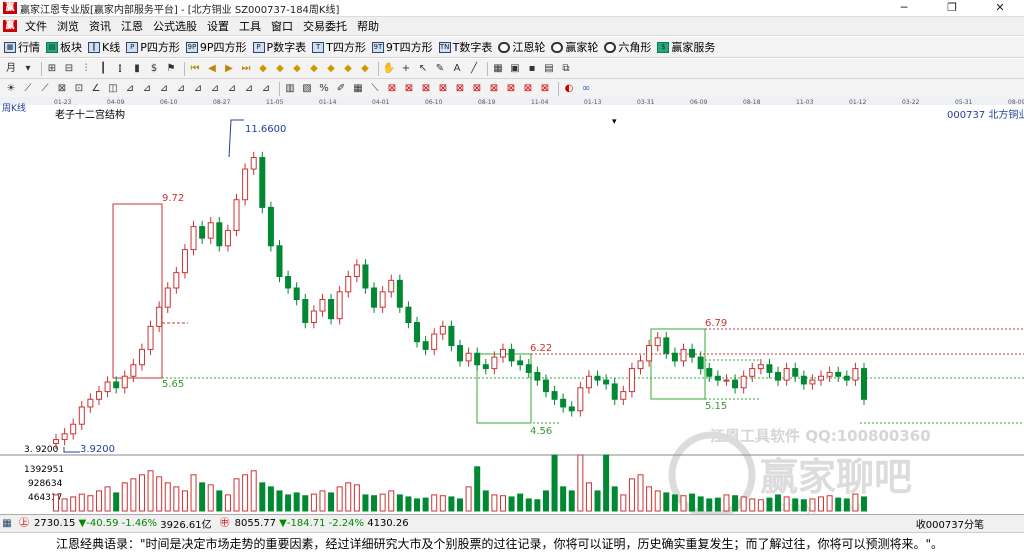 This screenshot has width=1024, height=554. What do you see at coordinates (521, 47) in the screenshot?
I see `gann-wheel-button: 江恩轮` at bounding box center [521, 47].